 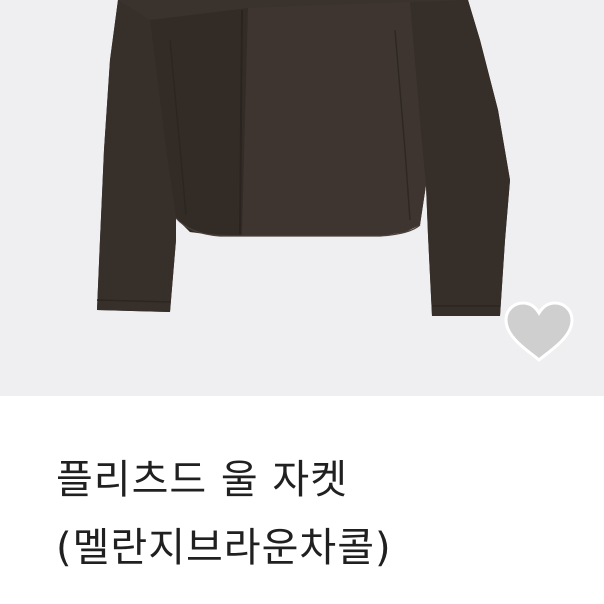 I want to click on like-button, so click(x=539, y=332).